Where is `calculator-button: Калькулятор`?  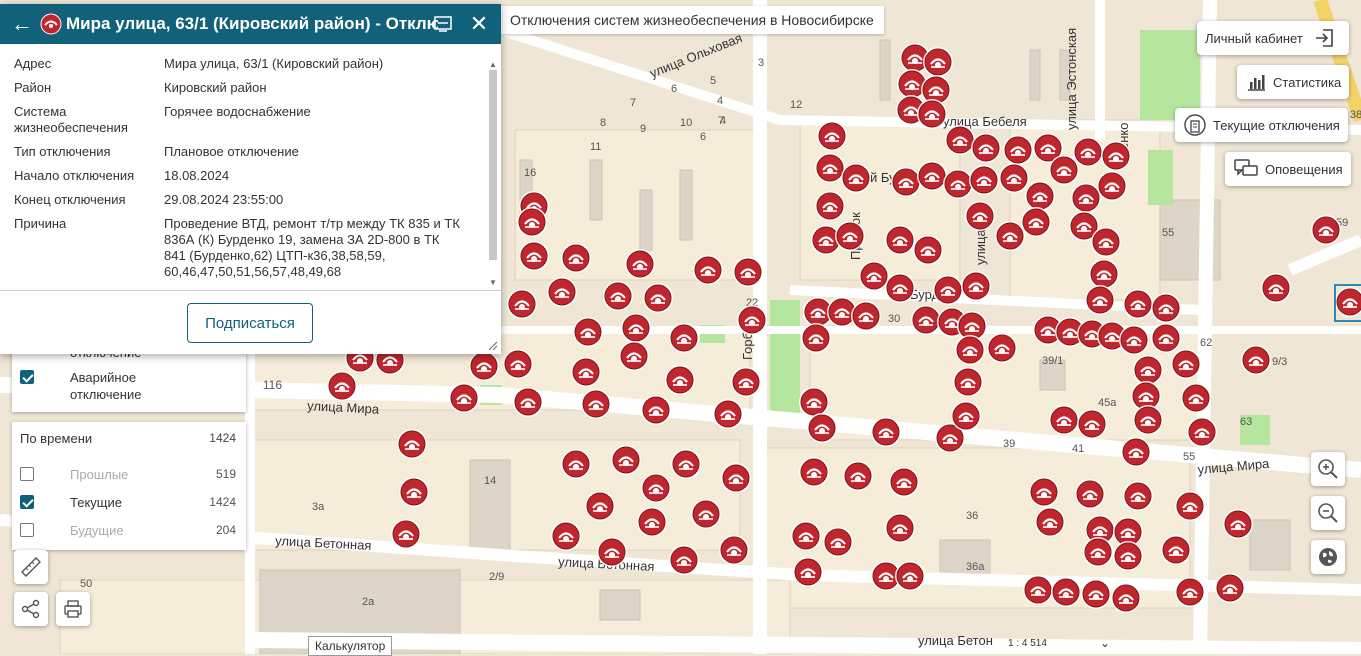
calculator-button: Калькулятор is located at coordinates (350, 646).